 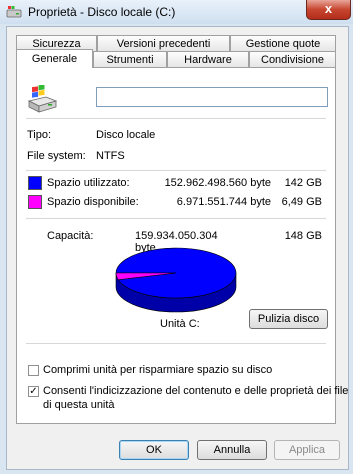 I want to click on free-space-bytes: 6.971.551.744 byte, so click(x=223, y=202).